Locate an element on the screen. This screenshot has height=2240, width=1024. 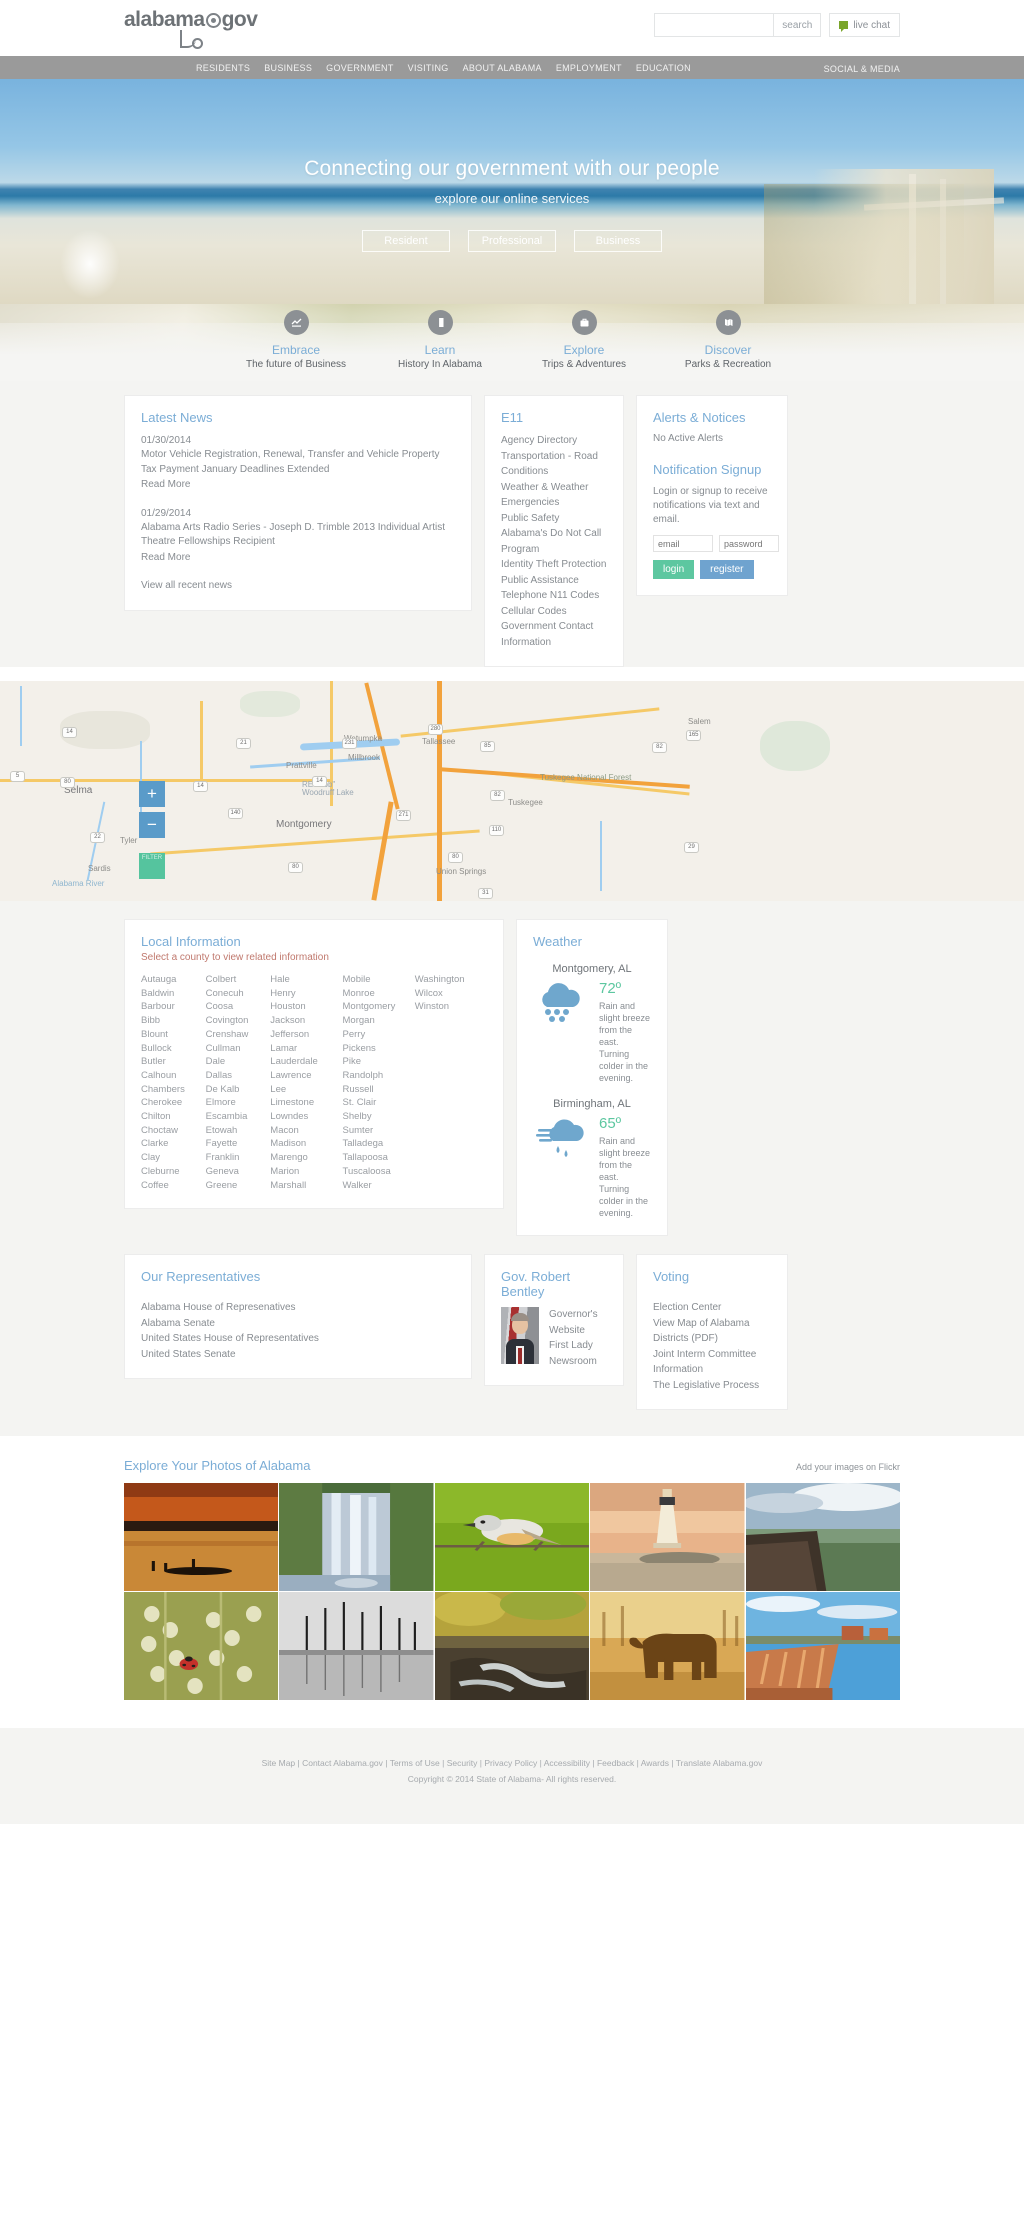
rep-link-al-house: Alabama House of Represenatives is located at coordinates (298, 1308).